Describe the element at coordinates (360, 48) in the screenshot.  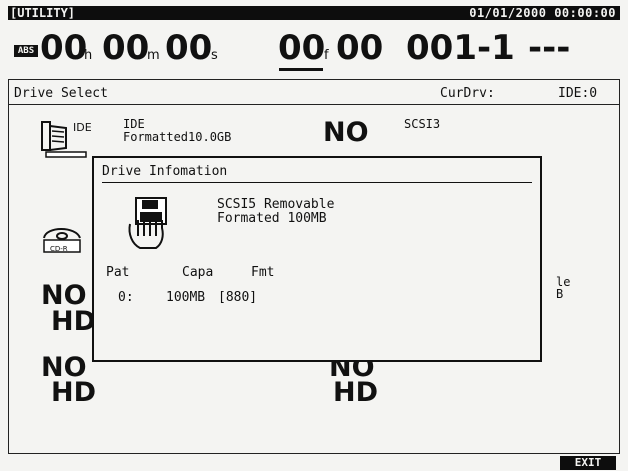
I see `counter-subframes: 00` at that location.